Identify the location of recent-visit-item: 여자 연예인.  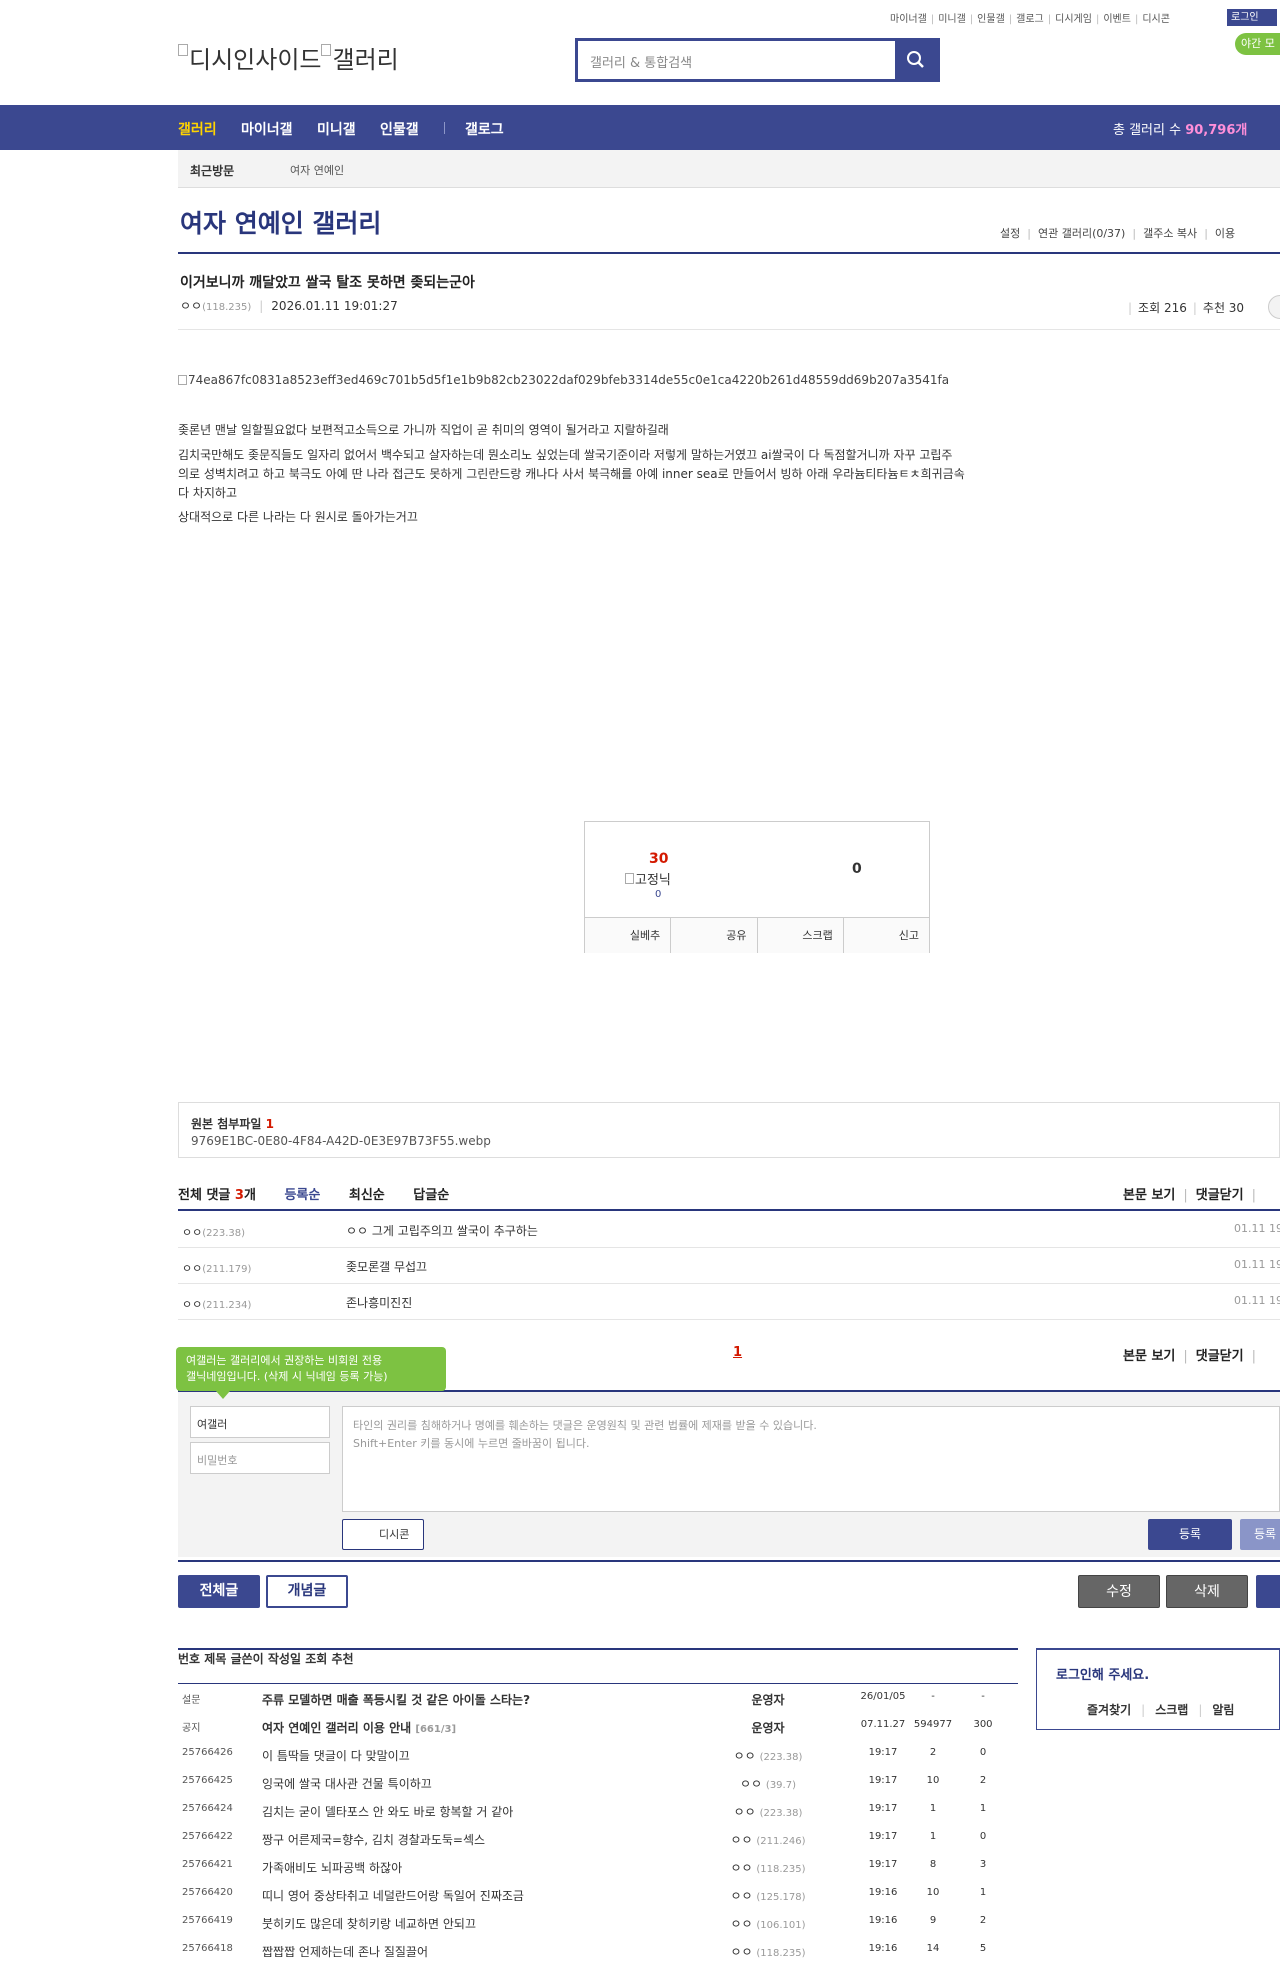
(317, 170).